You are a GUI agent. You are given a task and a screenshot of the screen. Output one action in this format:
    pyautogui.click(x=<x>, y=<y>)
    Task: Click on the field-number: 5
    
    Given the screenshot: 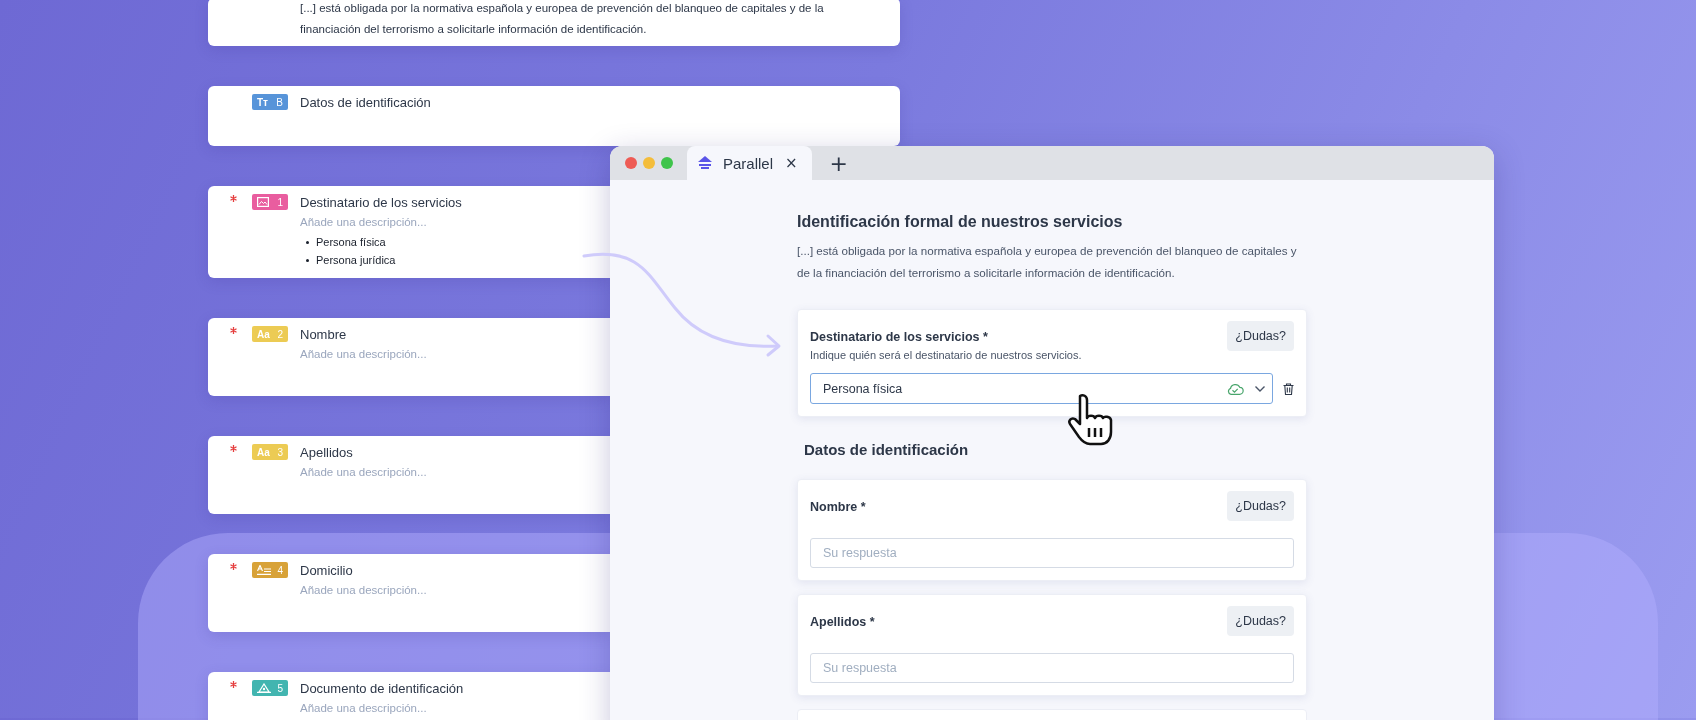 What is the action you would take?
    pyautogui.click(x=280, y=688)
    